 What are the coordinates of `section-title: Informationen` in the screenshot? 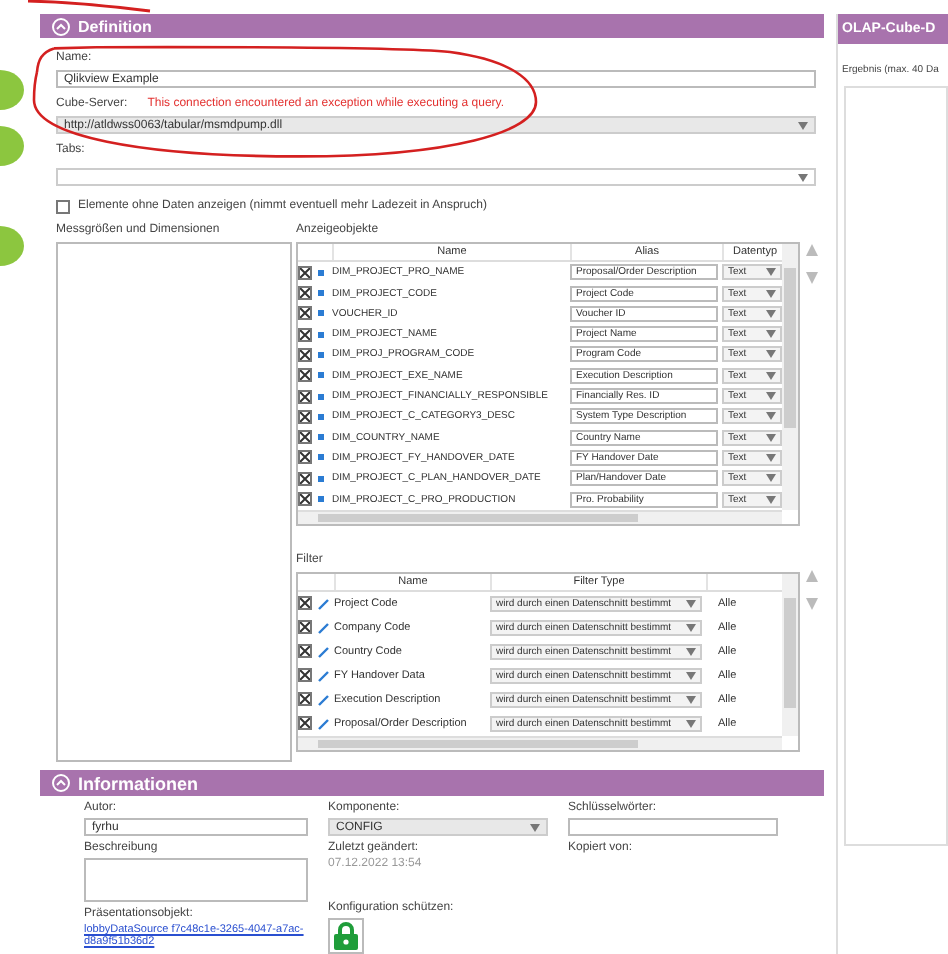 It's located at (138, 783).